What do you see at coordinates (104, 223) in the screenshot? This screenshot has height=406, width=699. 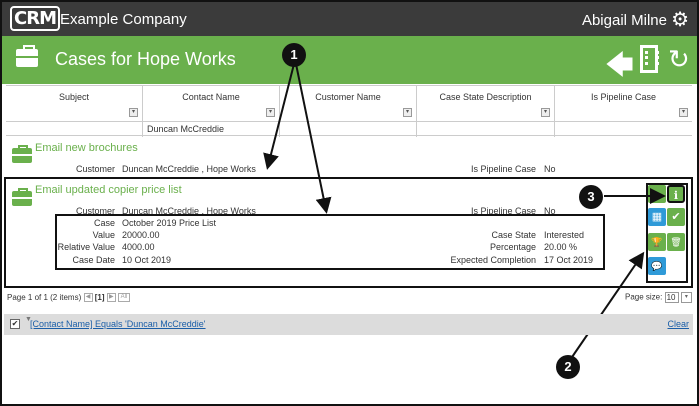 I see `case-label: Case` at bounding box center [104, 223].